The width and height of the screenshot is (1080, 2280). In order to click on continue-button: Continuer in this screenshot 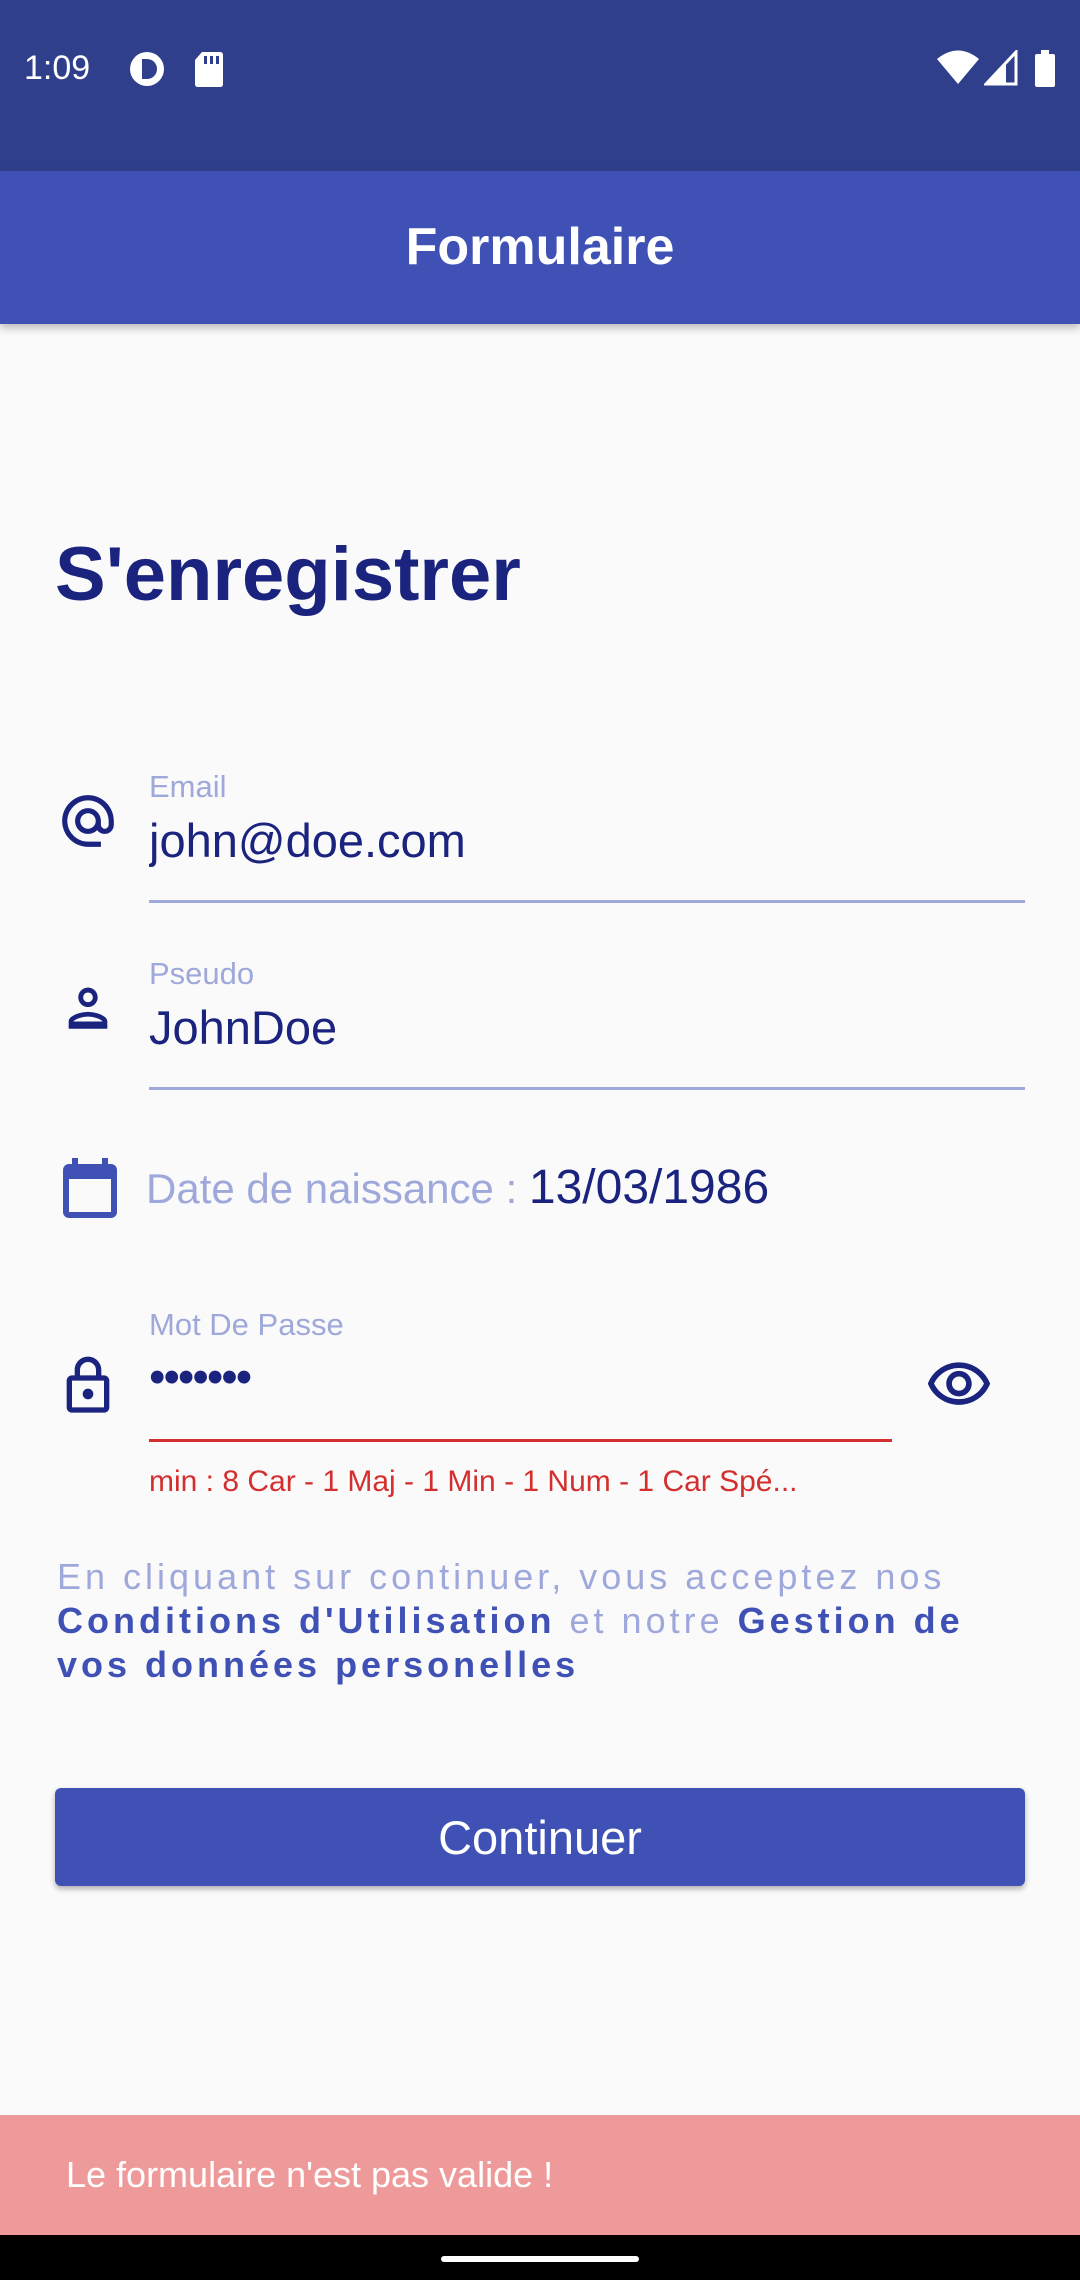, I will do `click(540, 1837)`.